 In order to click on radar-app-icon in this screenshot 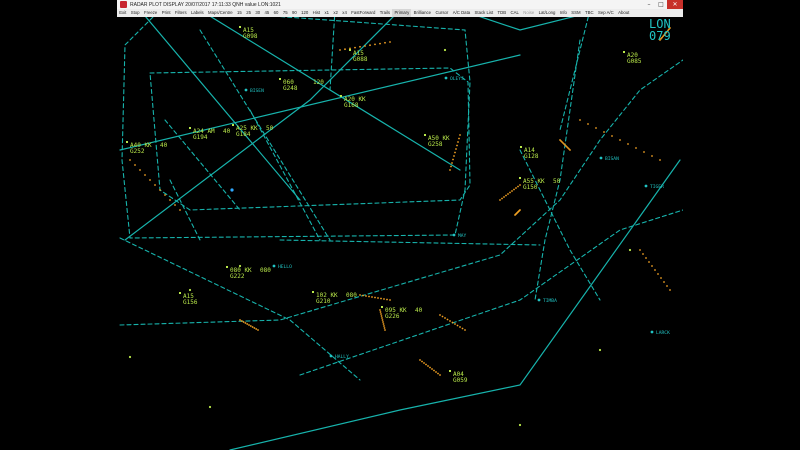, I will do `click(123, 4)`.